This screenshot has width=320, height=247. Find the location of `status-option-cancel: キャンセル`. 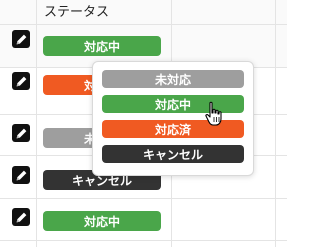

status-option-cancel: キャンセル is located at coordinates (173, 154).